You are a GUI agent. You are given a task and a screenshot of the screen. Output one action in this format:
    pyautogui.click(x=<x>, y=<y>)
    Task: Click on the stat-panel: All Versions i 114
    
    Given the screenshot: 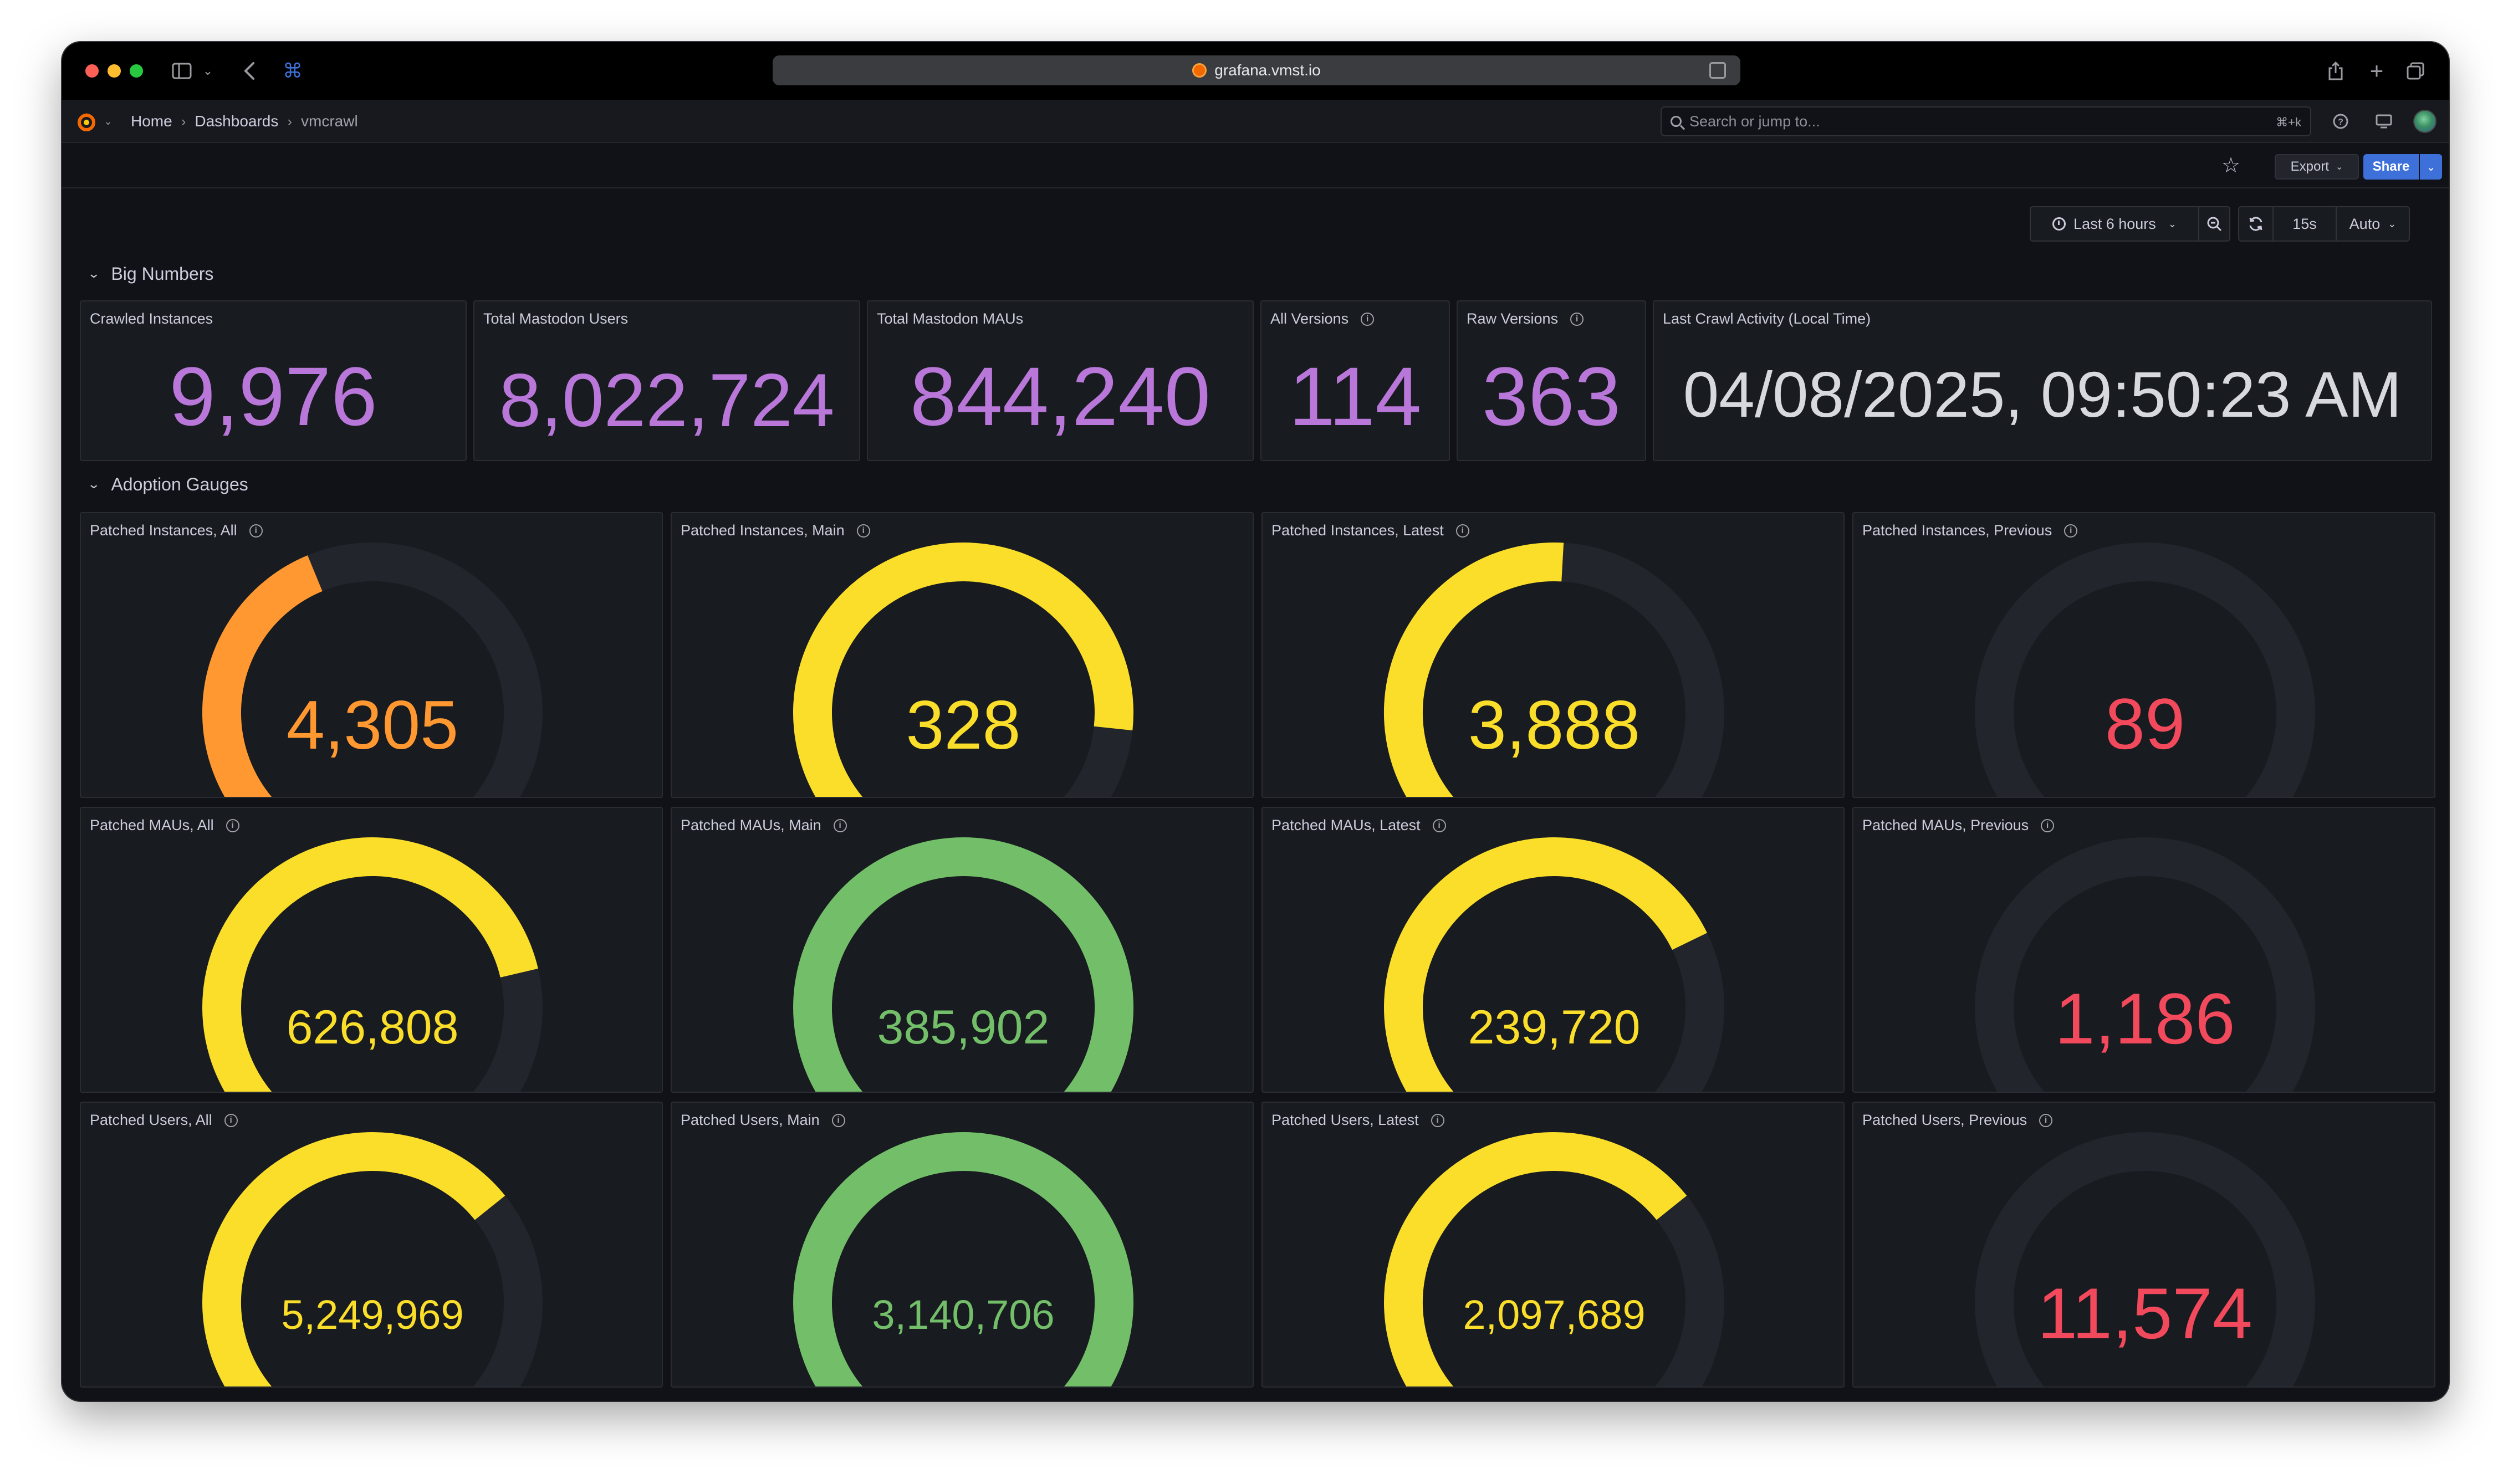 What is the action you would take?
    pyautogui.click(x=1355, y=381)
    